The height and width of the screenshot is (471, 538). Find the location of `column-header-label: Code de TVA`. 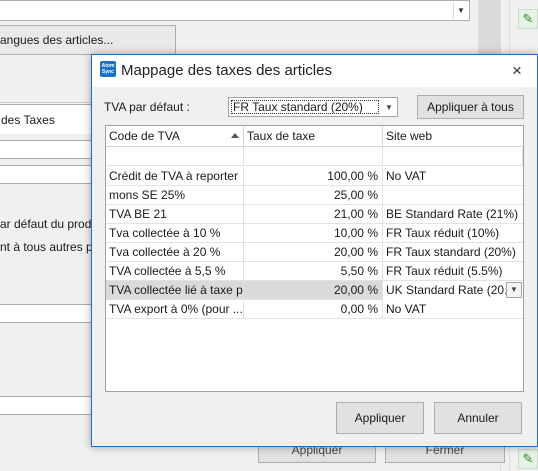

column-header-label: Code de TVA is located at coordinates (144, 136).